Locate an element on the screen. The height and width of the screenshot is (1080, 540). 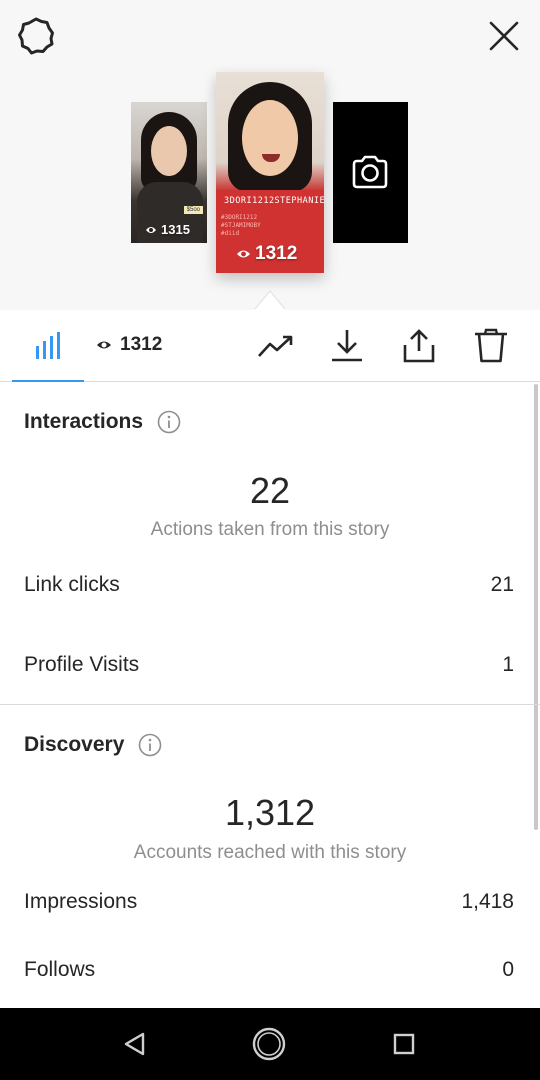
settings-button is located at coordinates (36, 36).